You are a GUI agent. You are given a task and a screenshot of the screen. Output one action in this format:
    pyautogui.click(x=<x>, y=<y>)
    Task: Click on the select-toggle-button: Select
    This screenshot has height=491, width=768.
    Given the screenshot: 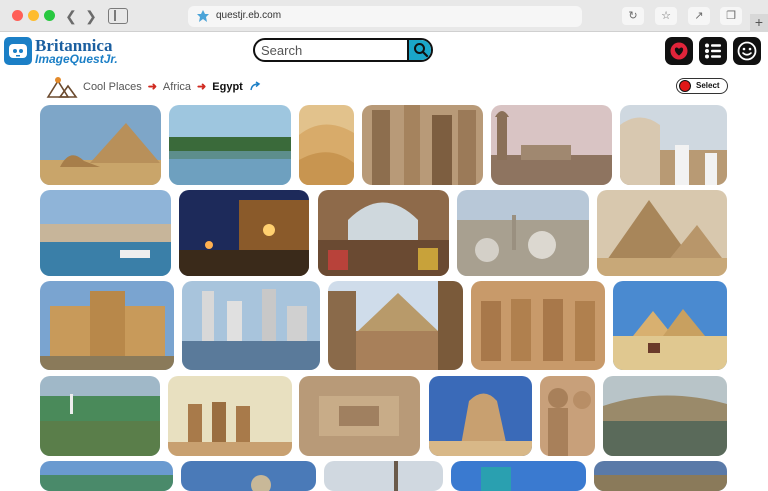 What is the action you would take?
    pyautogui.click(x=702, y=86)
    